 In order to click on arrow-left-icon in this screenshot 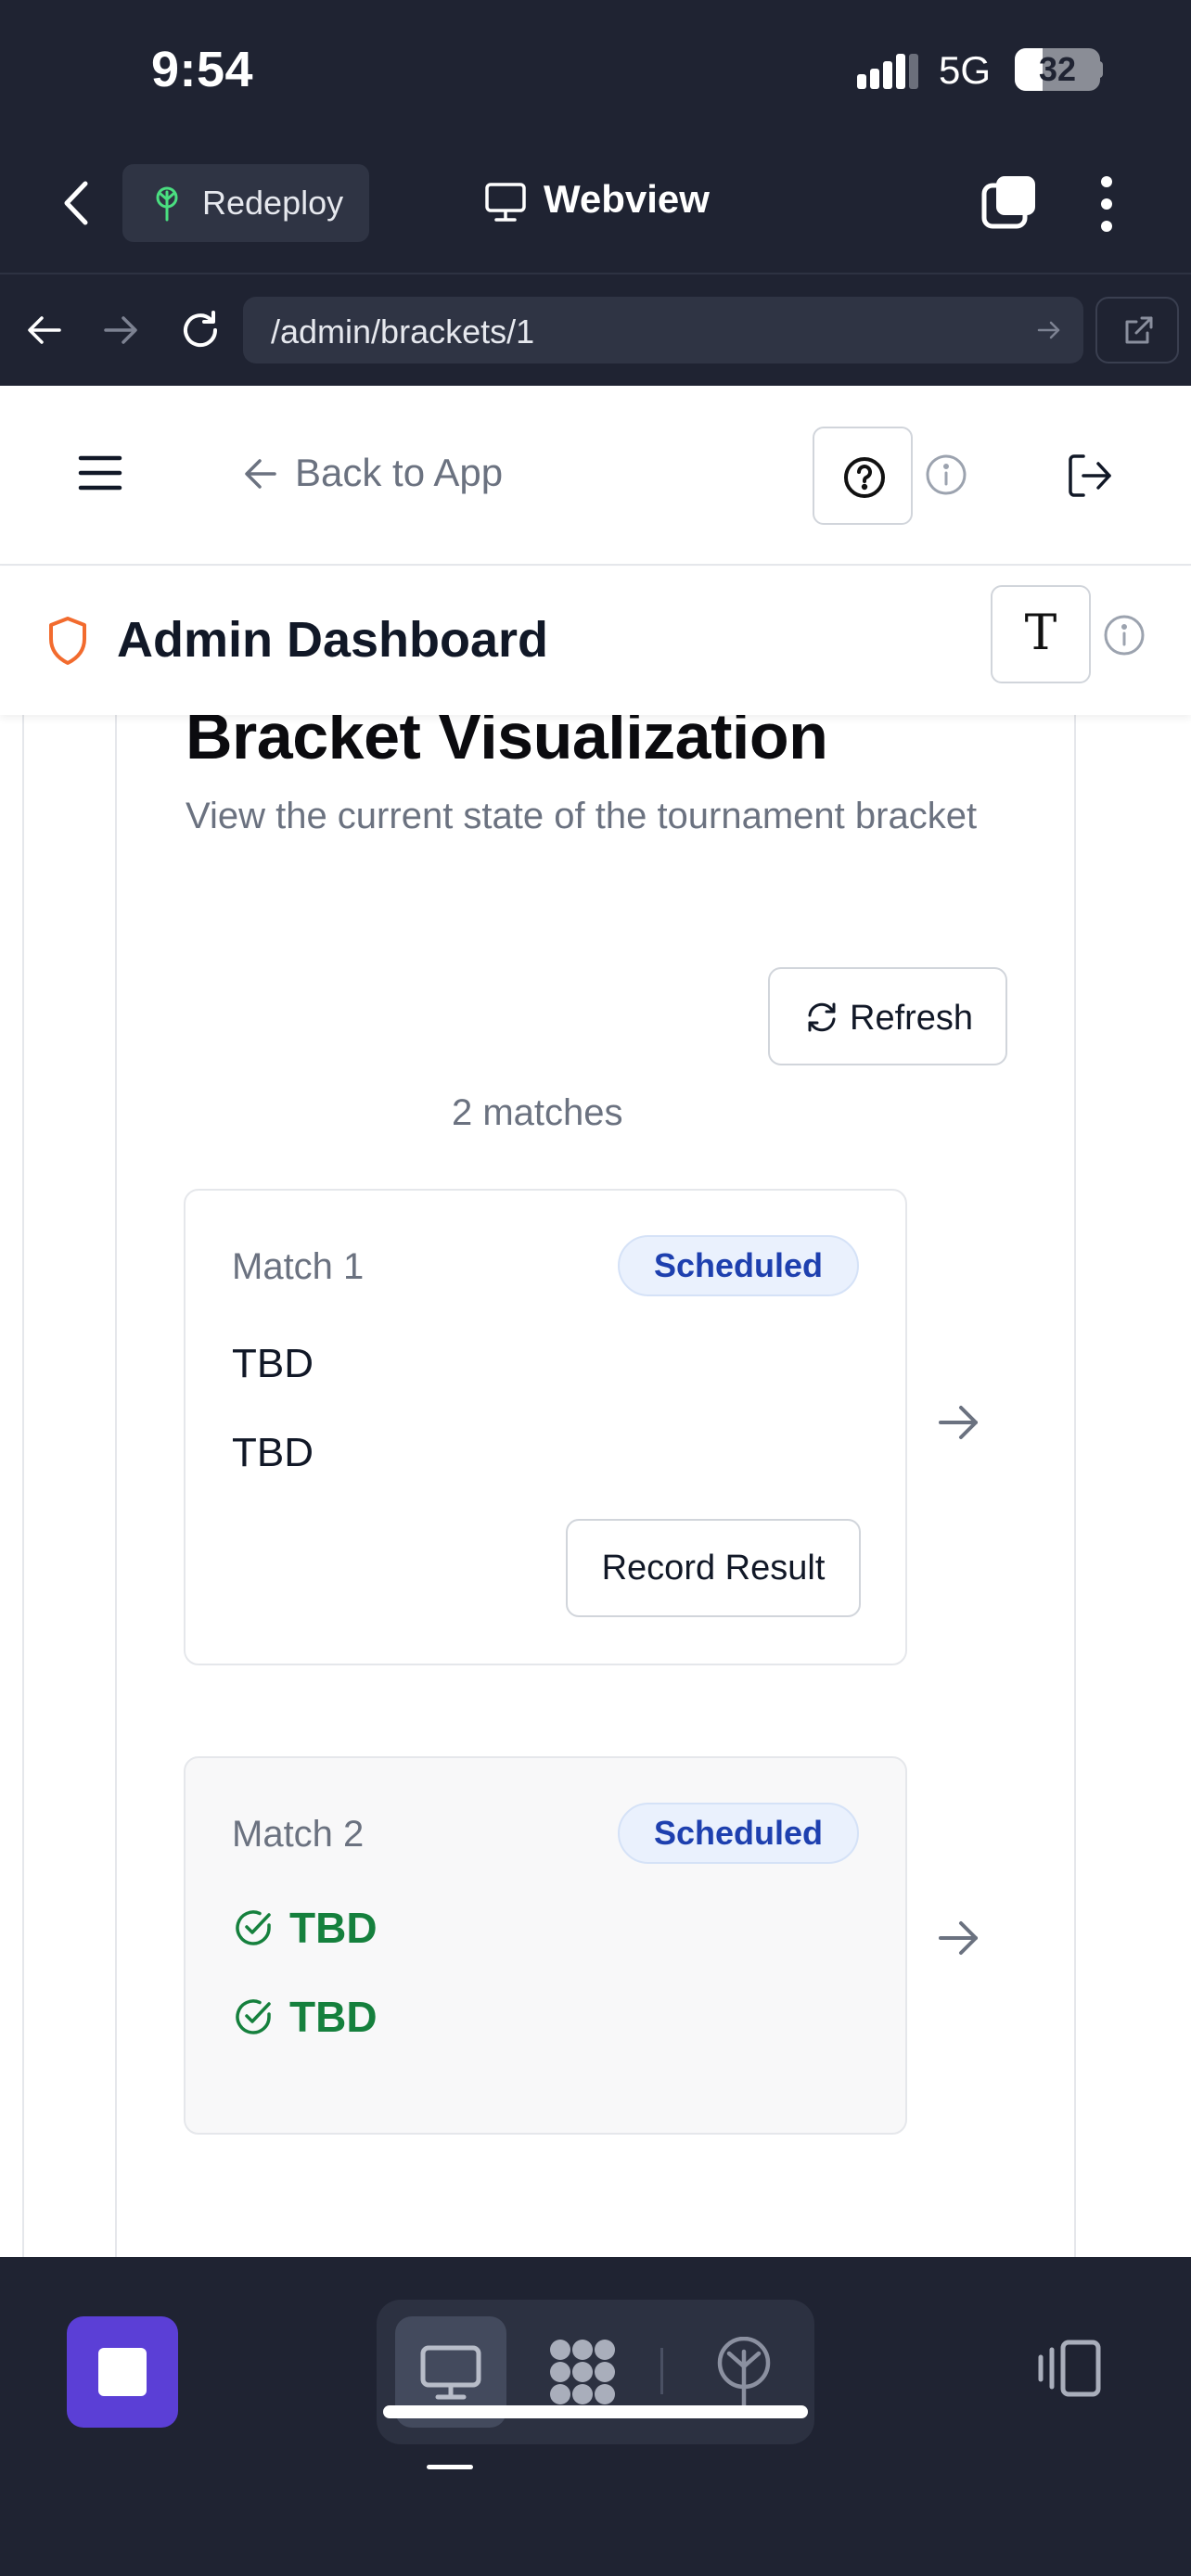, I will do `click(260, 473)`.